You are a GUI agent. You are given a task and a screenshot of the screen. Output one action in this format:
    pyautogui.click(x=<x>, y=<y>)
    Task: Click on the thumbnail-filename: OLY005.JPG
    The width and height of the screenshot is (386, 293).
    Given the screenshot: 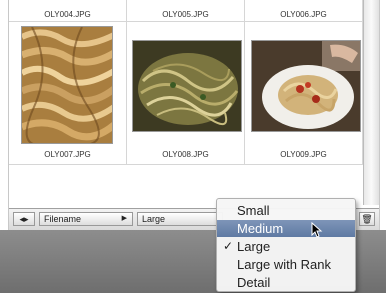 What is the action you would take?
    pyautogui.click(x=185, y=14)
    